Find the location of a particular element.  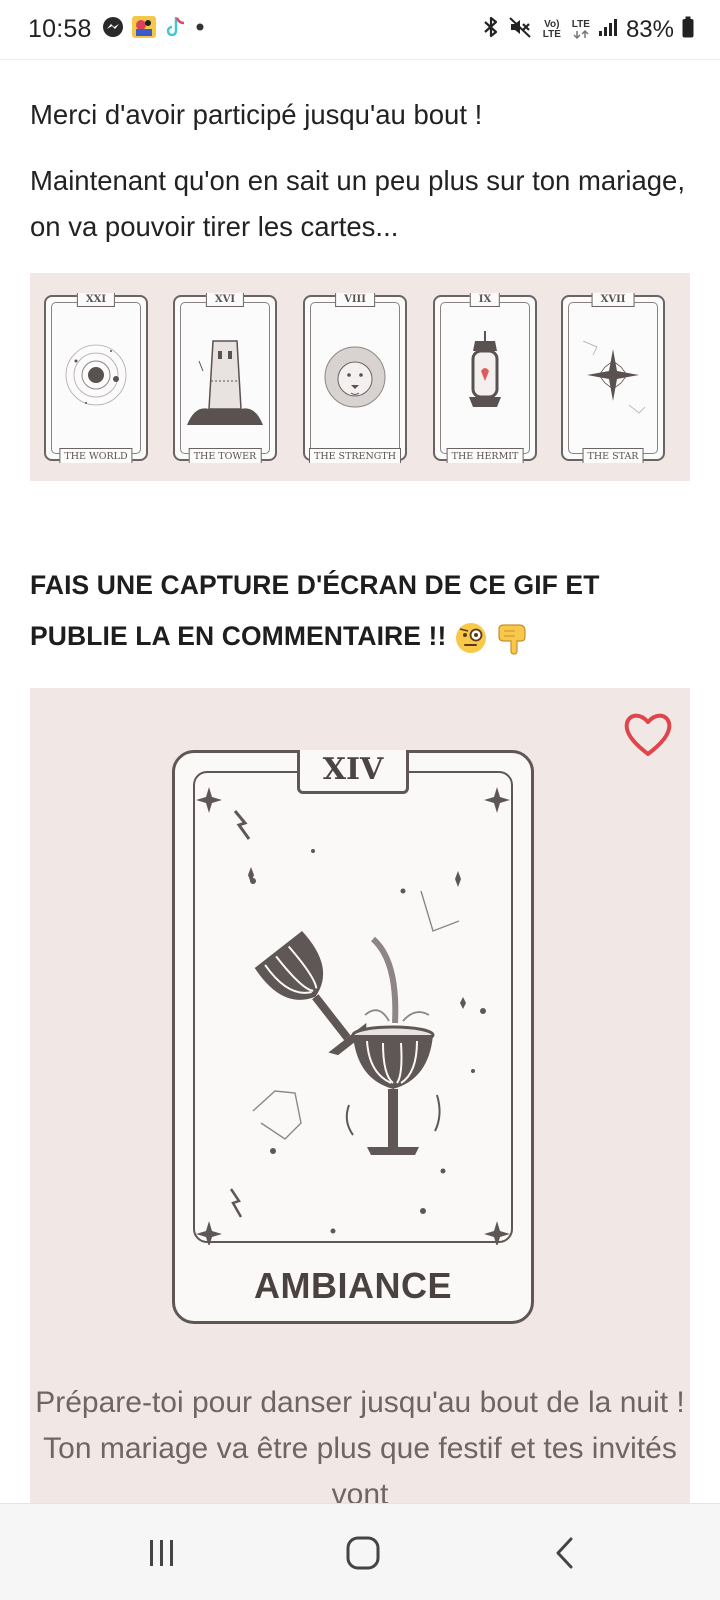

tarot-card-hermit: IX THE HERMIT is located at coordinates (485, 378).